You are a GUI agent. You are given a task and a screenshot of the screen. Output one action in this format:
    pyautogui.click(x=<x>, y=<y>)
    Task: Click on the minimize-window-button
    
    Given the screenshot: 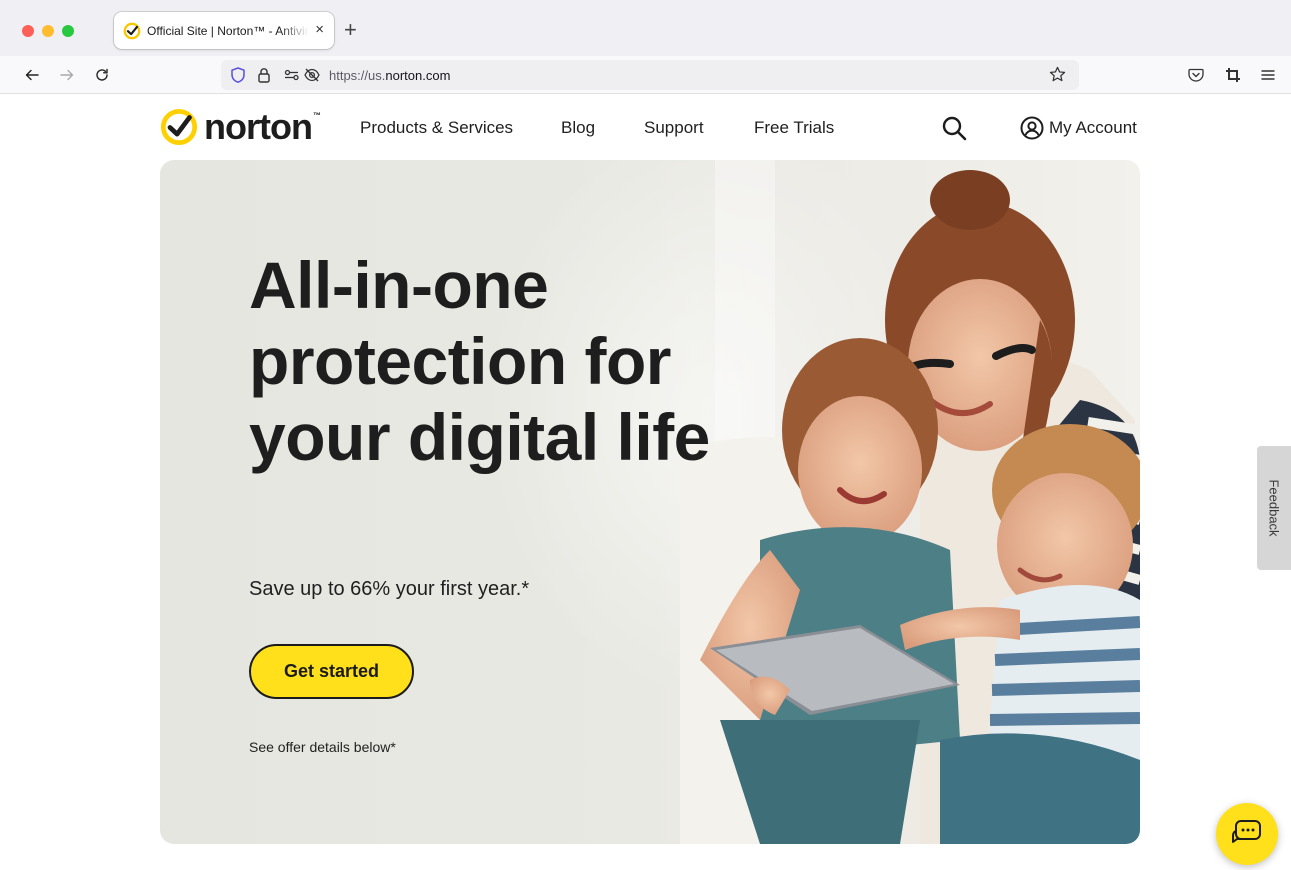 What is the action you would take?
    pyautogui.click(x=48, y=31)
    